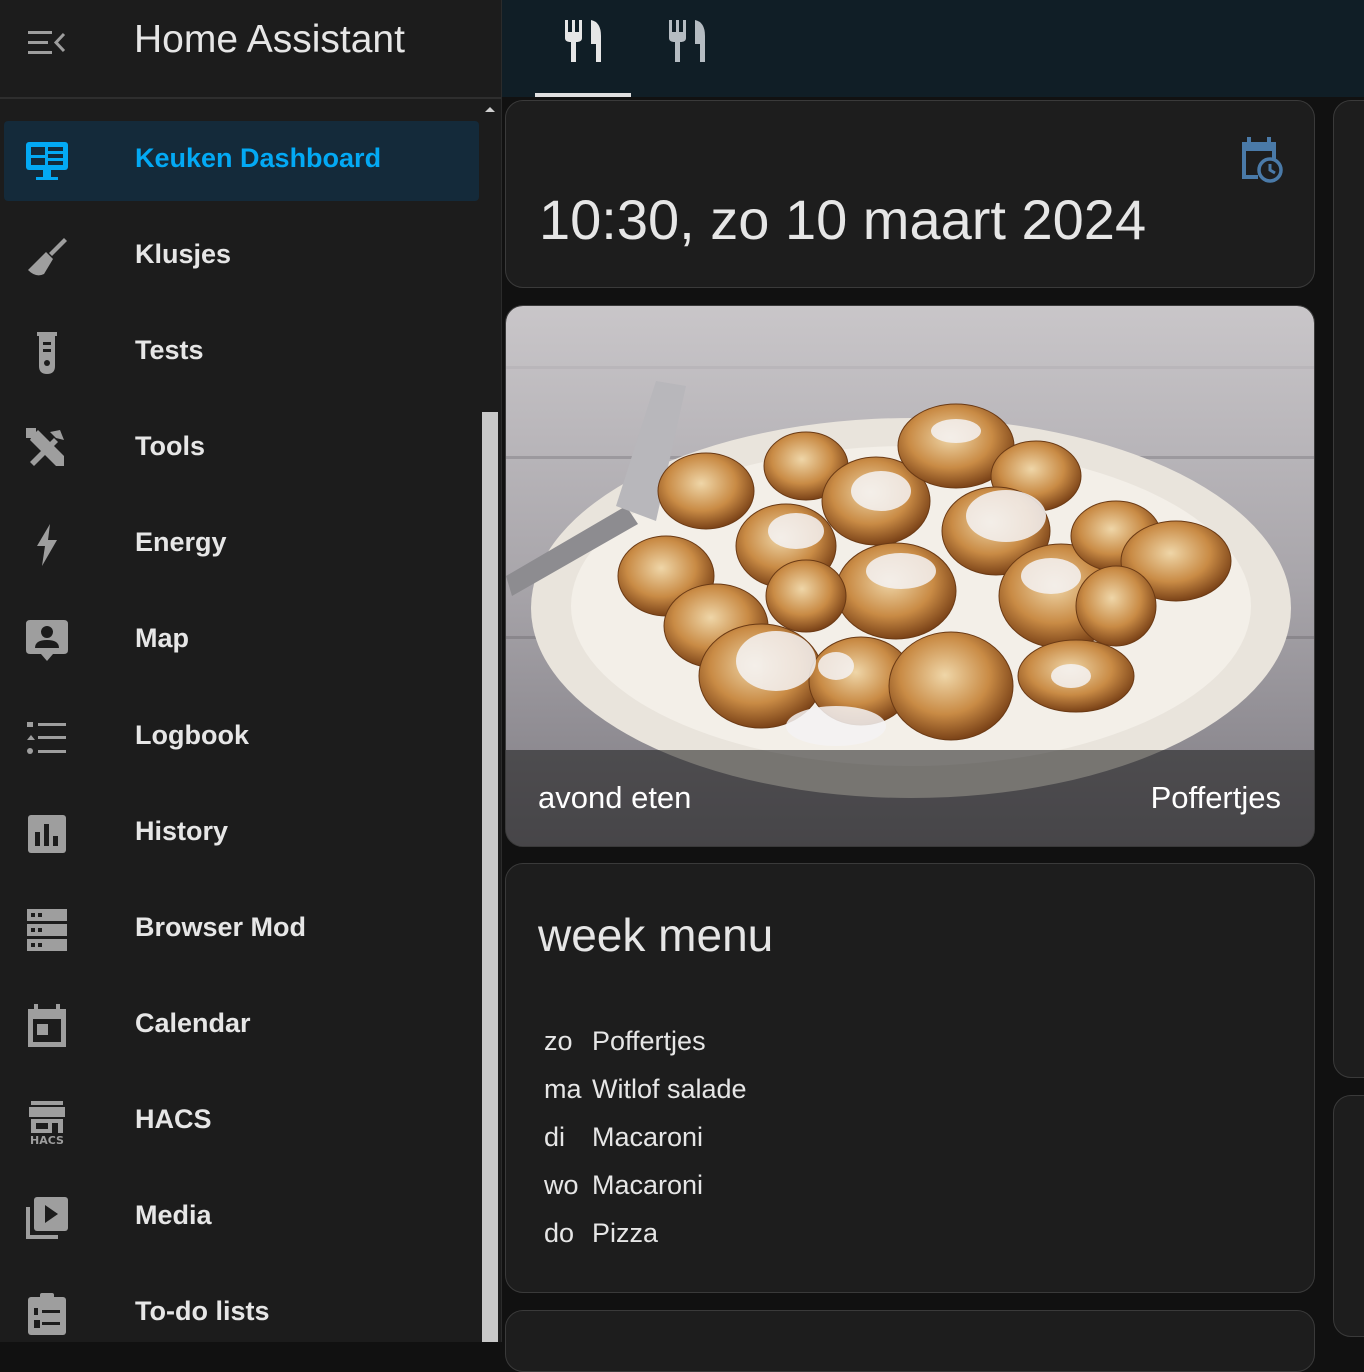  Describe the element at coordinates (563, 1089) in the screenshot. I see `menu-day: ma` at that location.